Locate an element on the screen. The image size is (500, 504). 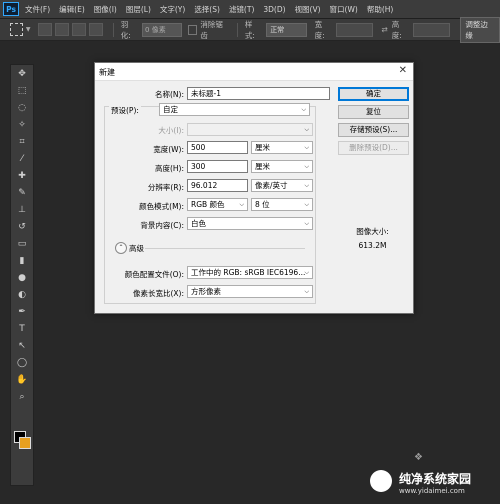
refine-edge-button: 调整边缘 is located at coordinates (480, 29).